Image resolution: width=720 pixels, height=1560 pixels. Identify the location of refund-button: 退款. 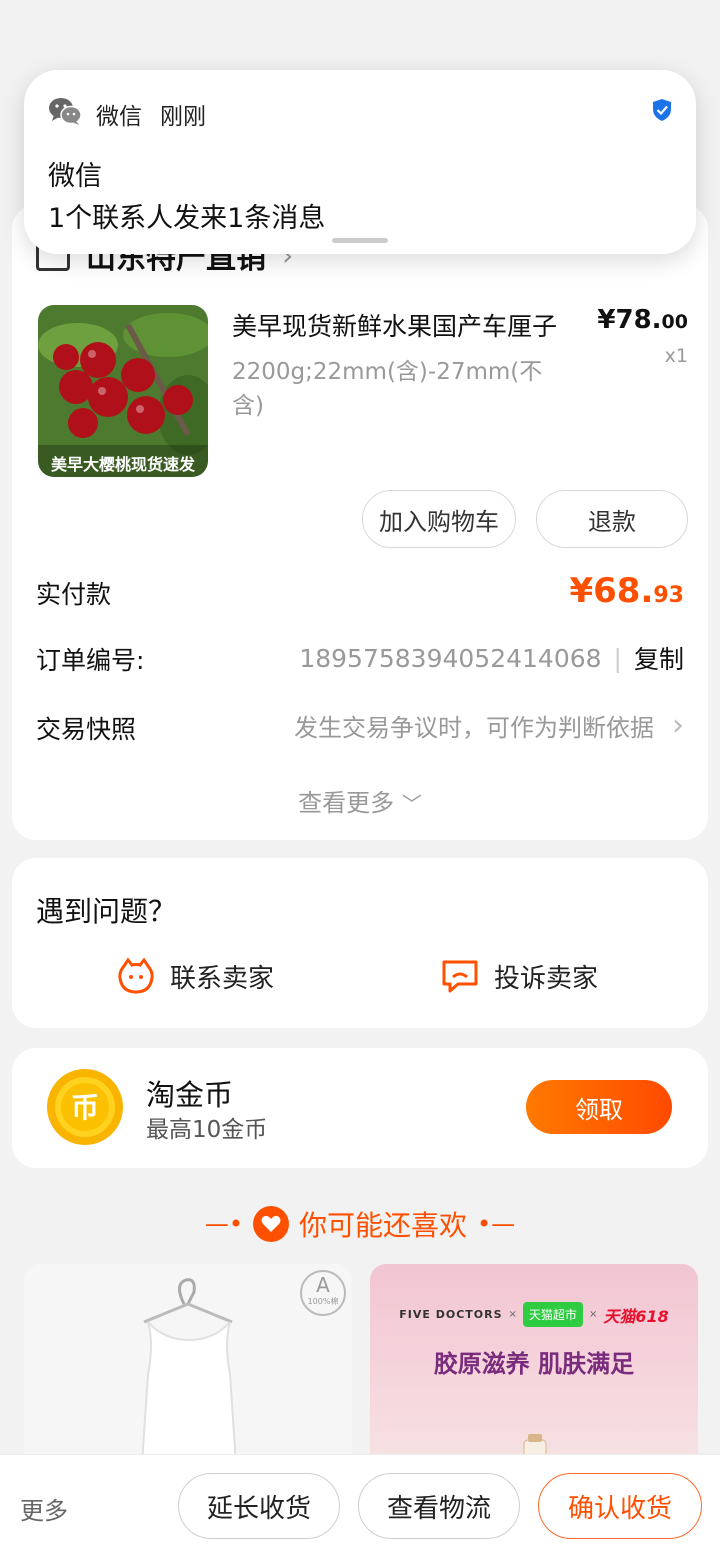
(612, 519).